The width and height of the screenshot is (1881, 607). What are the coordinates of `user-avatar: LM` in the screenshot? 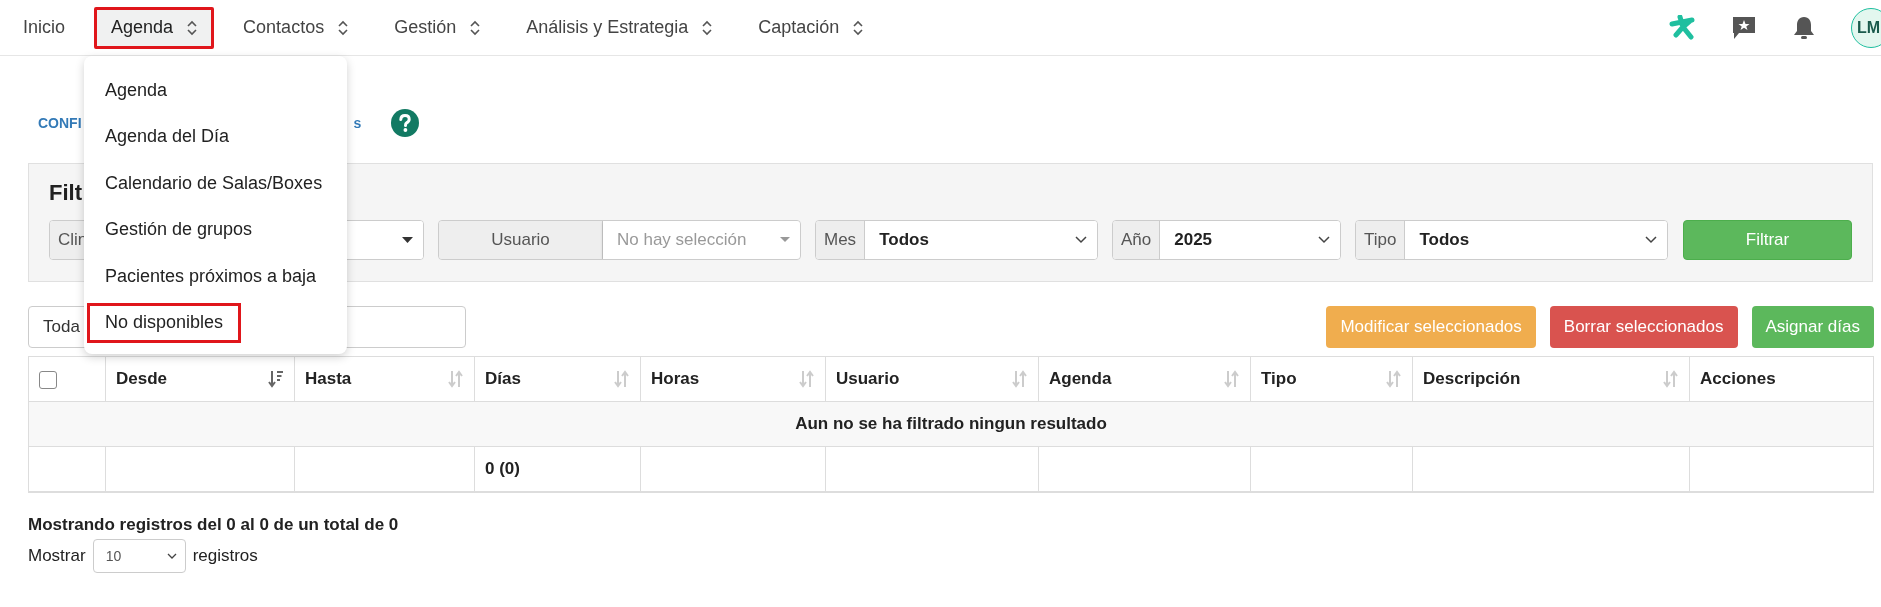 It's located at (1866, 27).